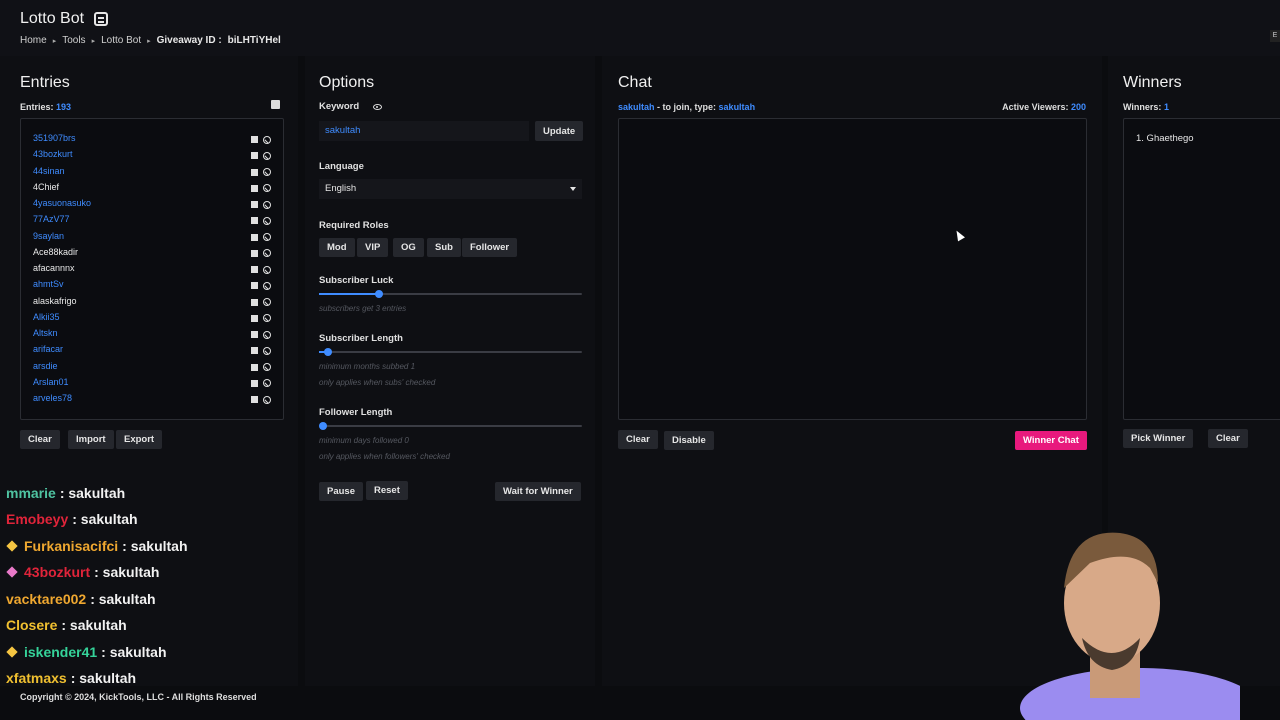 This screenshot has width=1280, height=720. What do you see at coordinates (48, 284) in the screenshot?
I see `entry-name: ahmtSv` at bounding box center [48, 284].